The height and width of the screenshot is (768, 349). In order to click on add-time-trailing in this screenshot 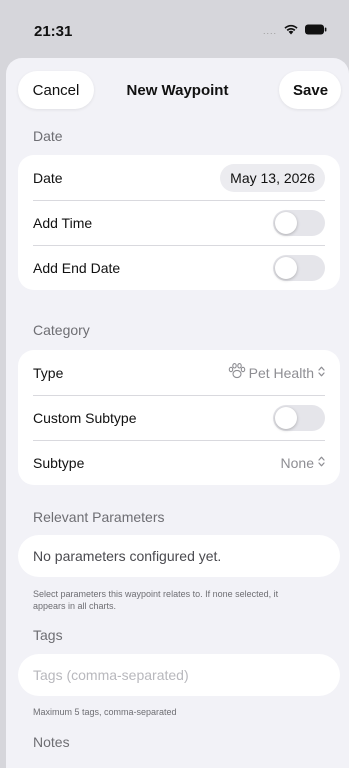, I will do `click(299, 222)`.